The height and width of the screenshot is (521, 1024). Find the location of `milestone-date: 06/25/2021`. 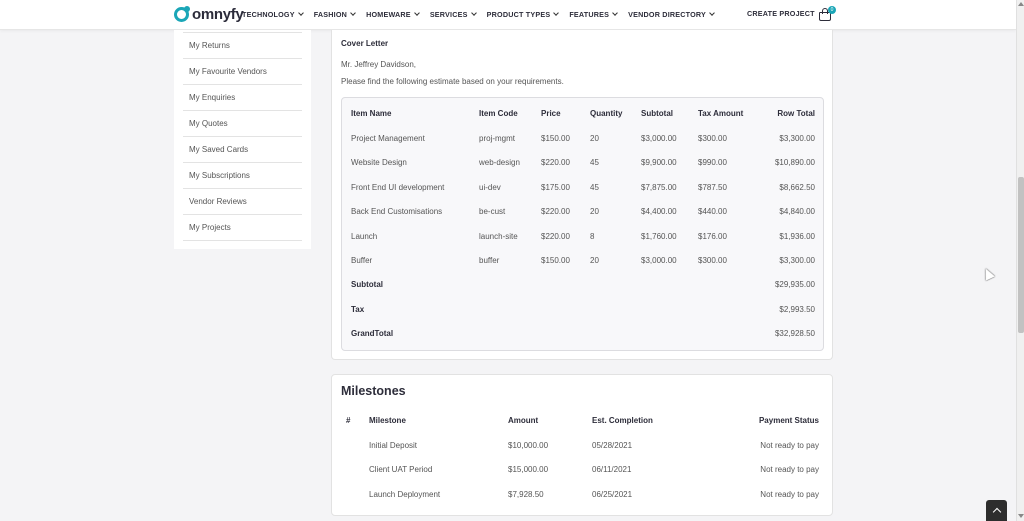

milestone-date: 06/25/2021 is located at coordinates (612, 494).